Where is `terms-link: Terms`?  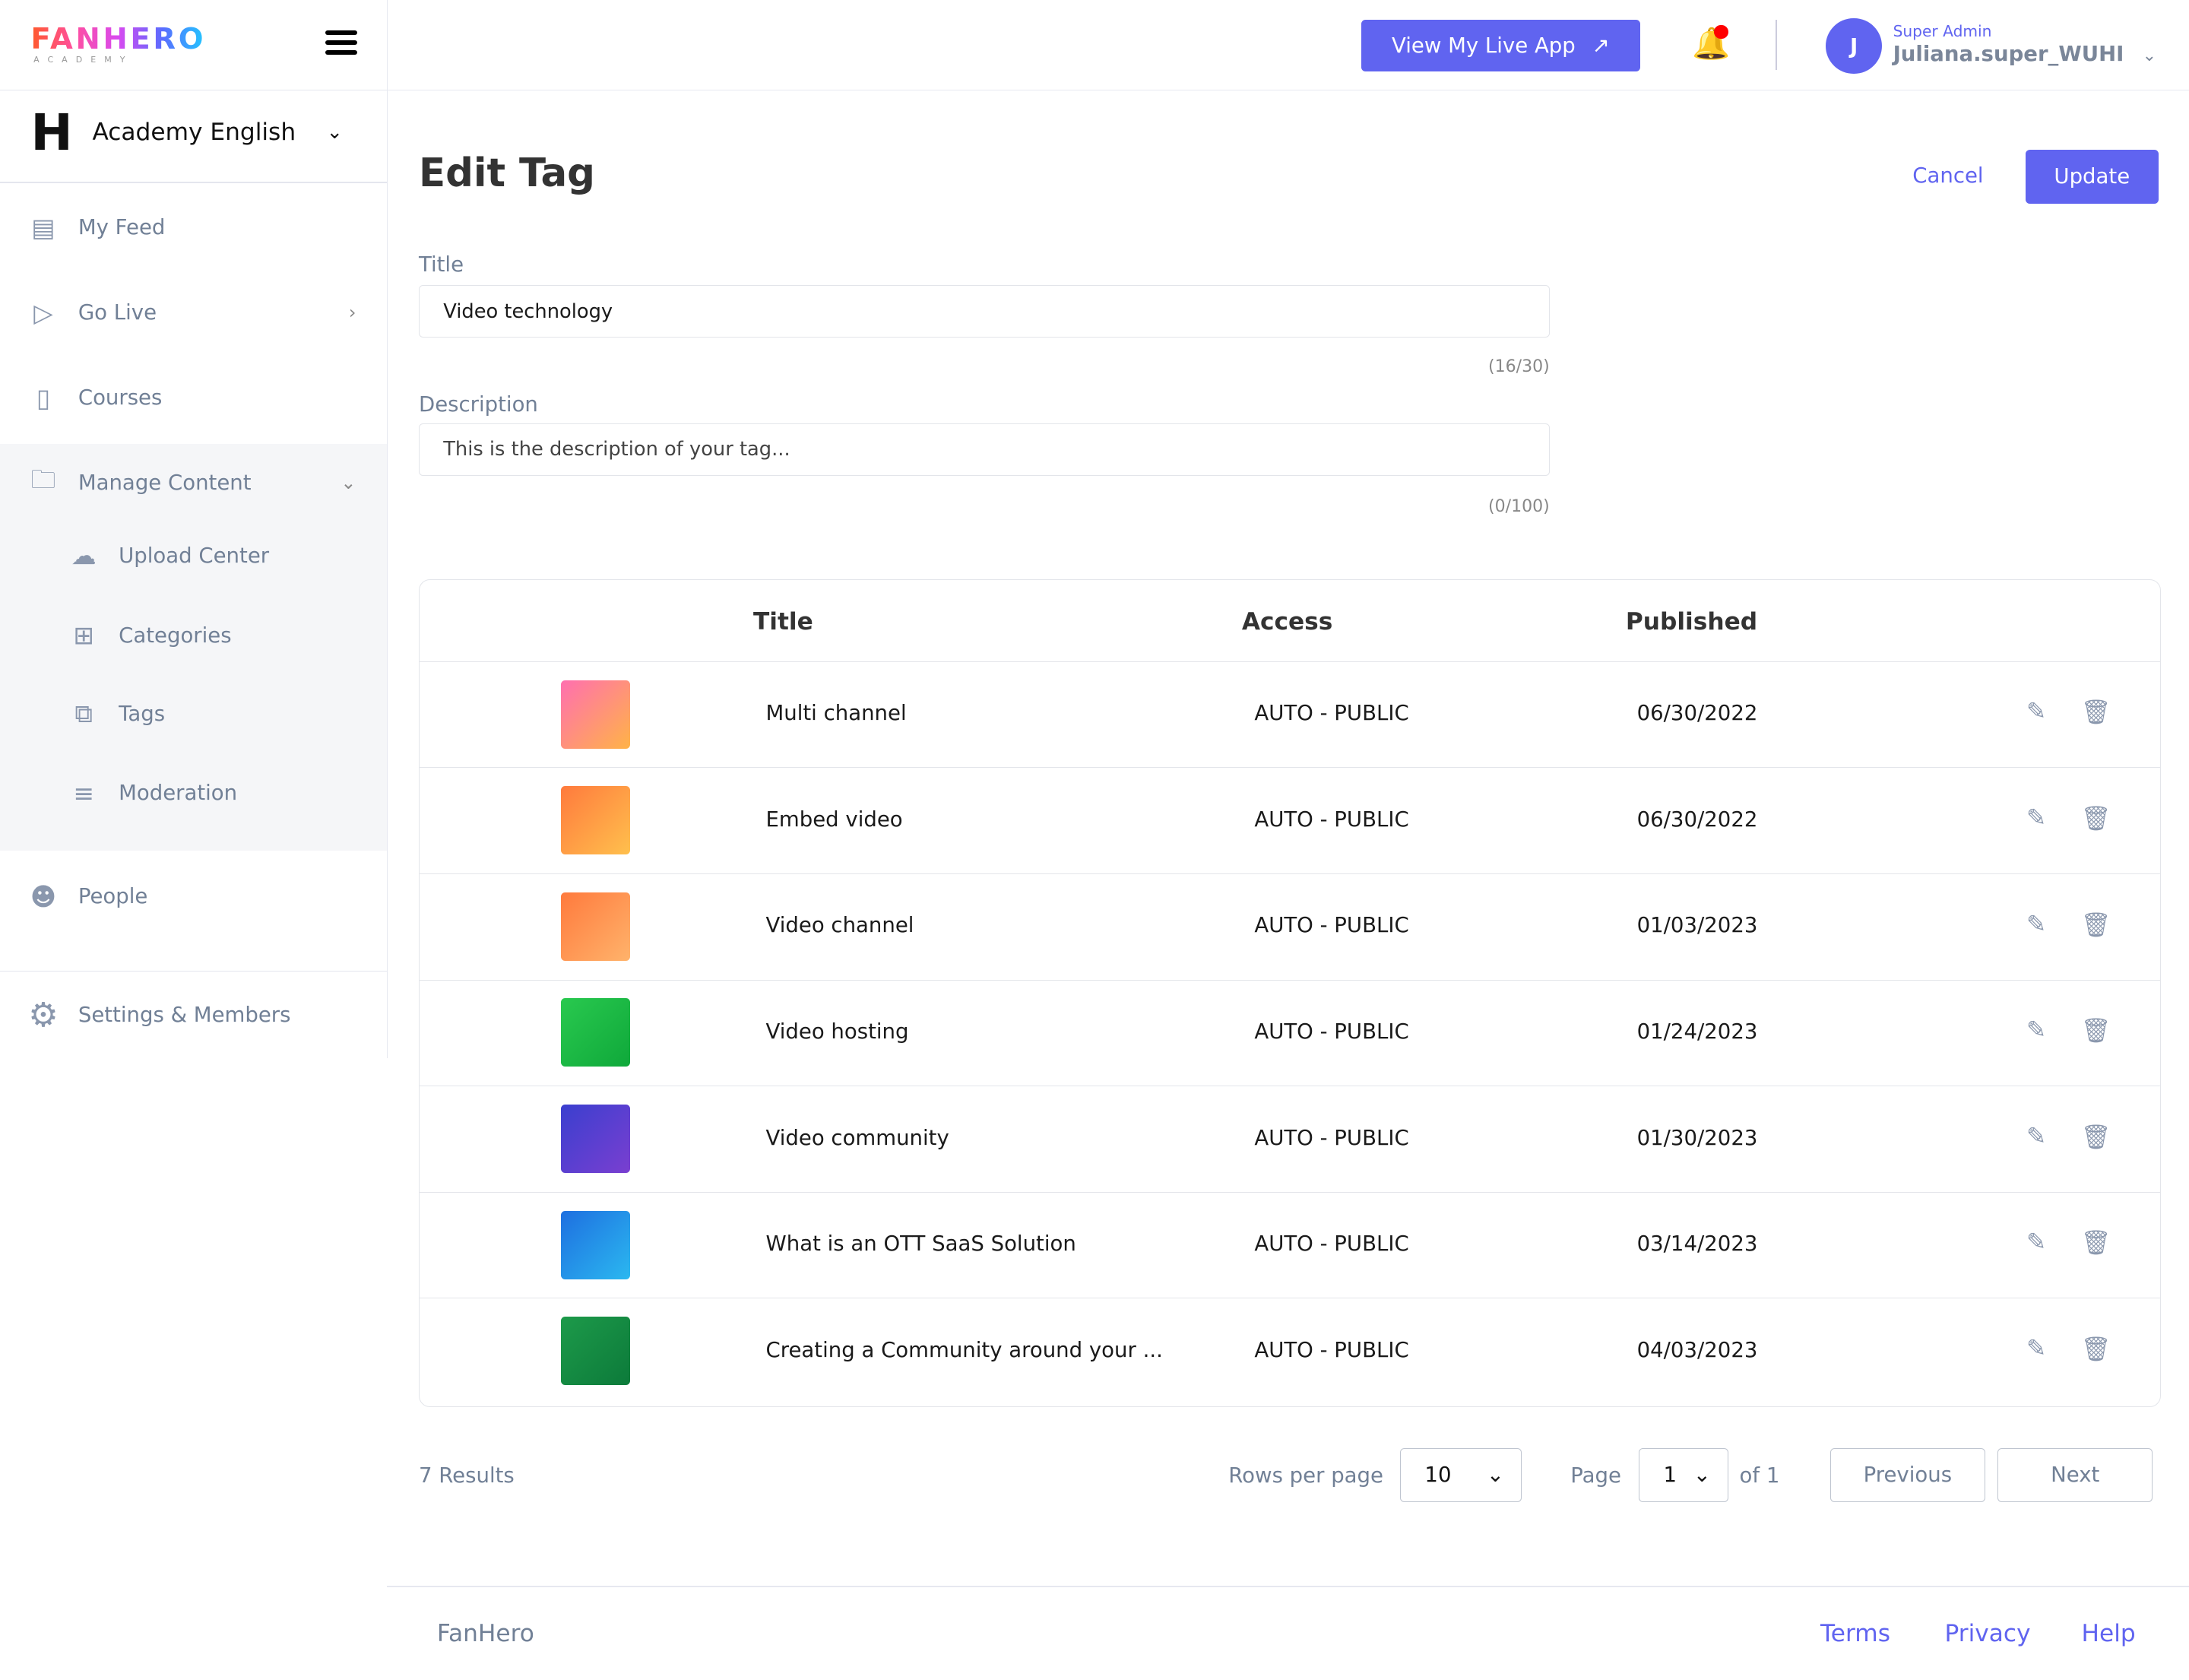 terms-link: Terms is located at coordinates (1855, 1633).